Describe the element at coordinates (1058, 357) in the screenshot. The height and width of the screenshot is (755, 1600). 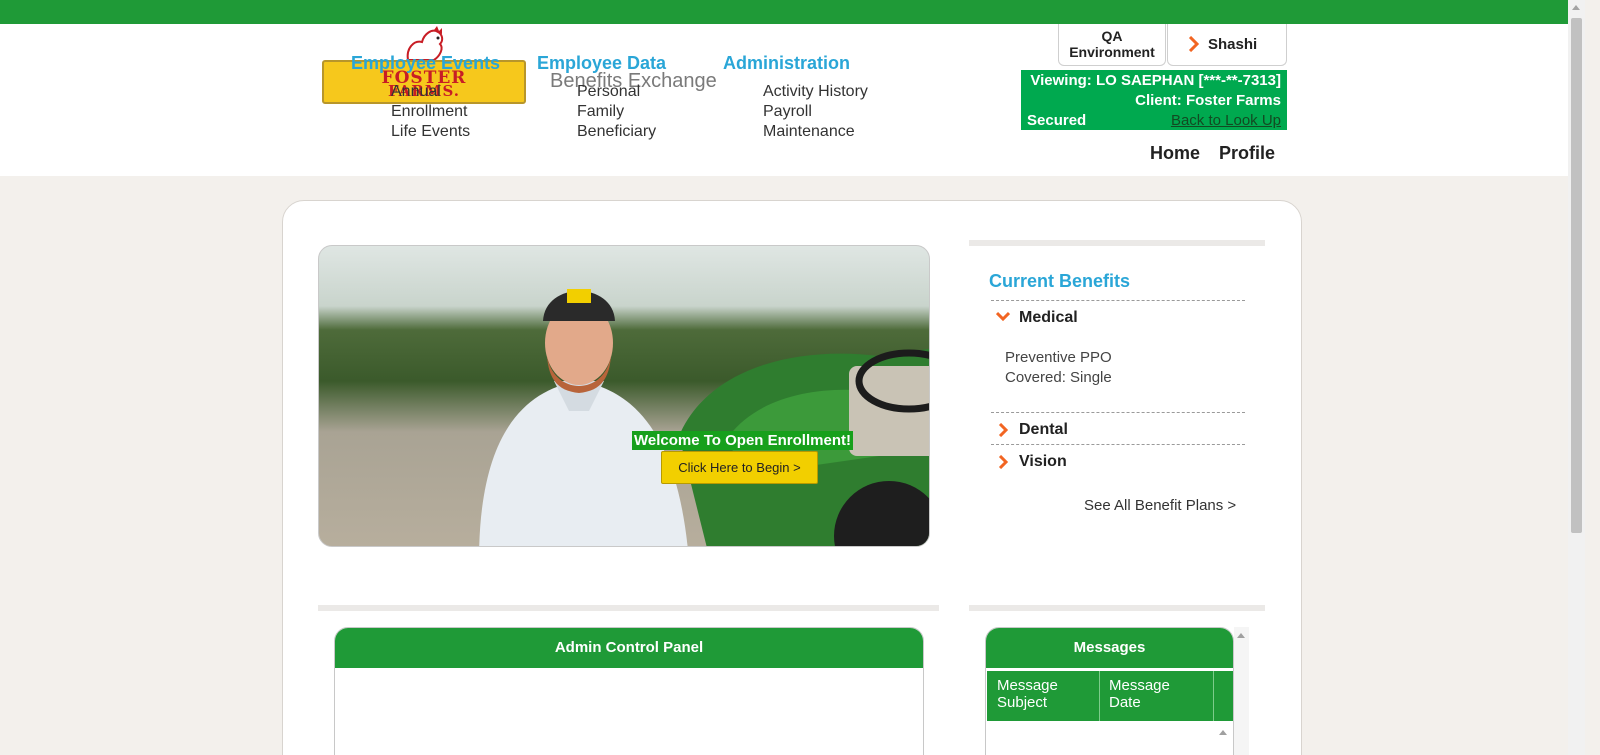
I see `medical-plan-name: Preventive PPO` at that location.